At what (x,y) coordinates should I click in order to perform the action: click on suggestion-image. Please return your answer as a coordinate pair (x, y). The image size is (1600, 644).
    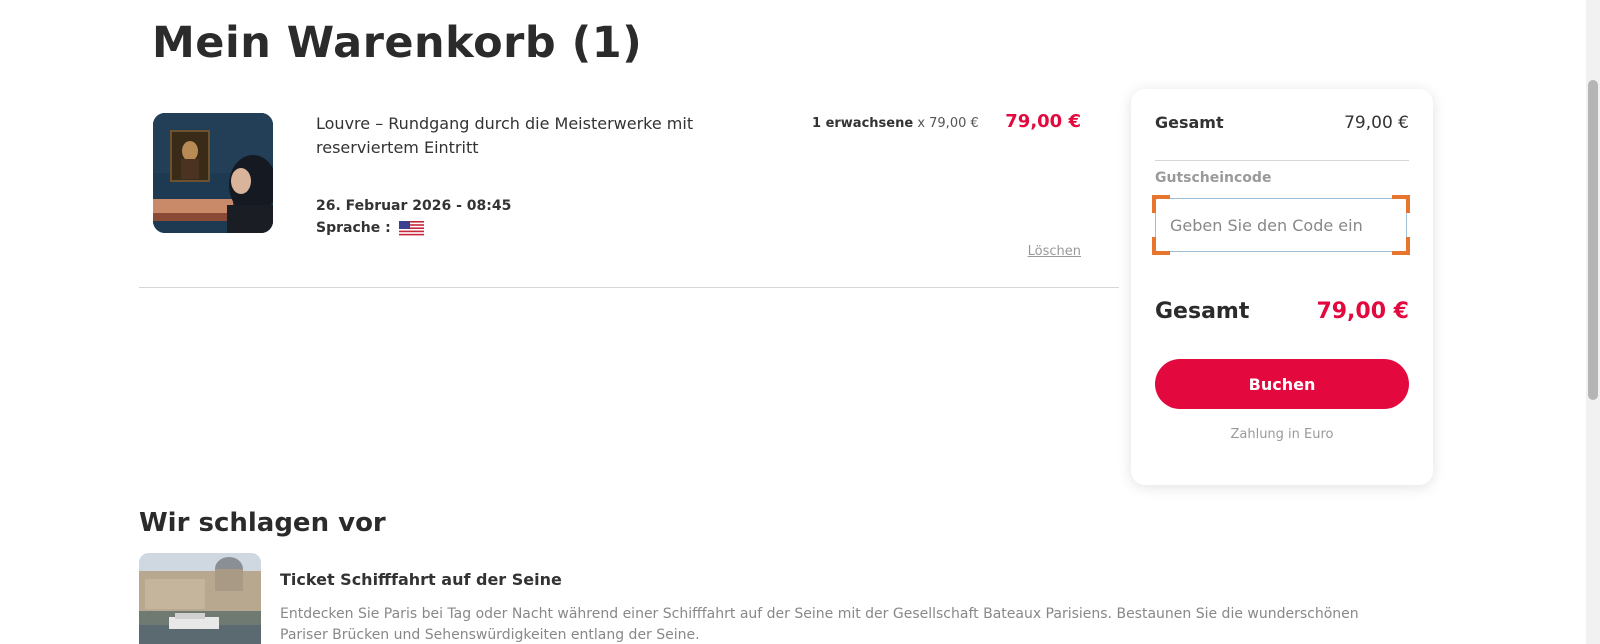
    Looking at the image, I should click on (200, 598).